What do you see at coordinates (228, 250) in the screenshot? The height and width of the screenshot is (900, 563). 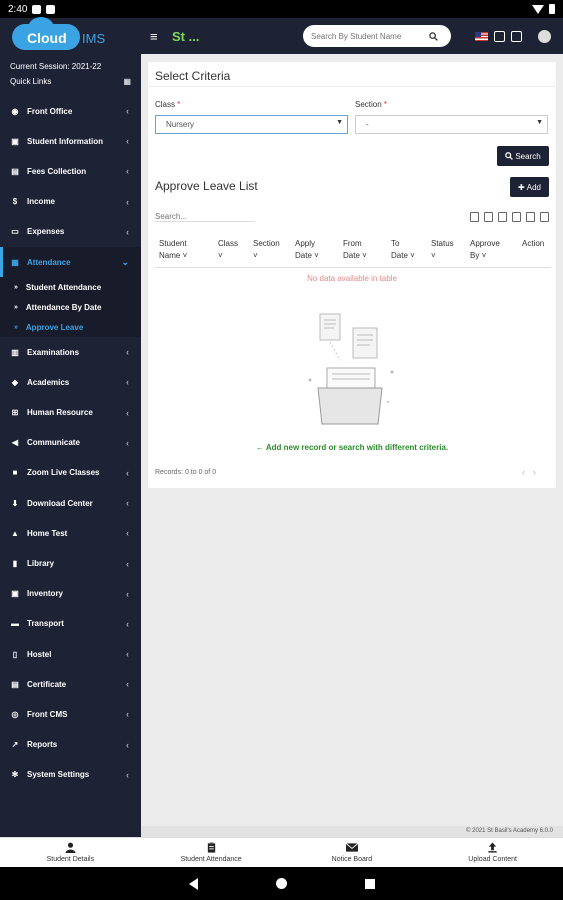 I see `column-class: Class ˅` at bounding box center [228, 250].